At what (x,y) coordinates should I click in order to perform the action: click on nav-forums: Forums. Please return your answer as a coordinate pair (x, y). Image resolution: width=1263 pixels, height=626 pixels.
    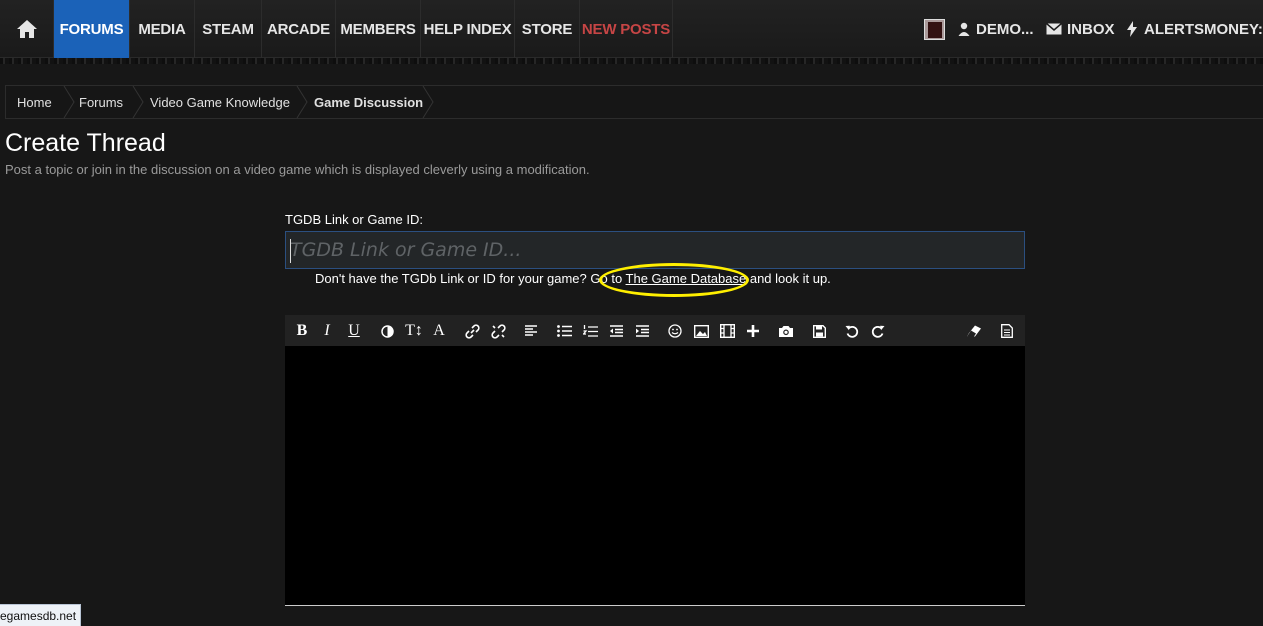
    Looking at the image, I should click on (92, 29).